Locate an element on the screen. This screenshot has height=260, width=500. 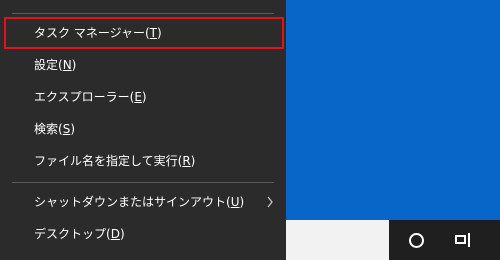
menu-item-label: エクスプローラー( is located at coordinates (84, 97).